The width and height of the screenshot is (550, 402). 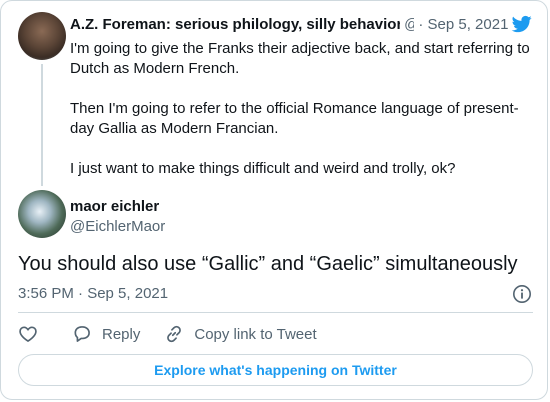 I want to click on author-name: maor eichler, so click(x=117, y=207).